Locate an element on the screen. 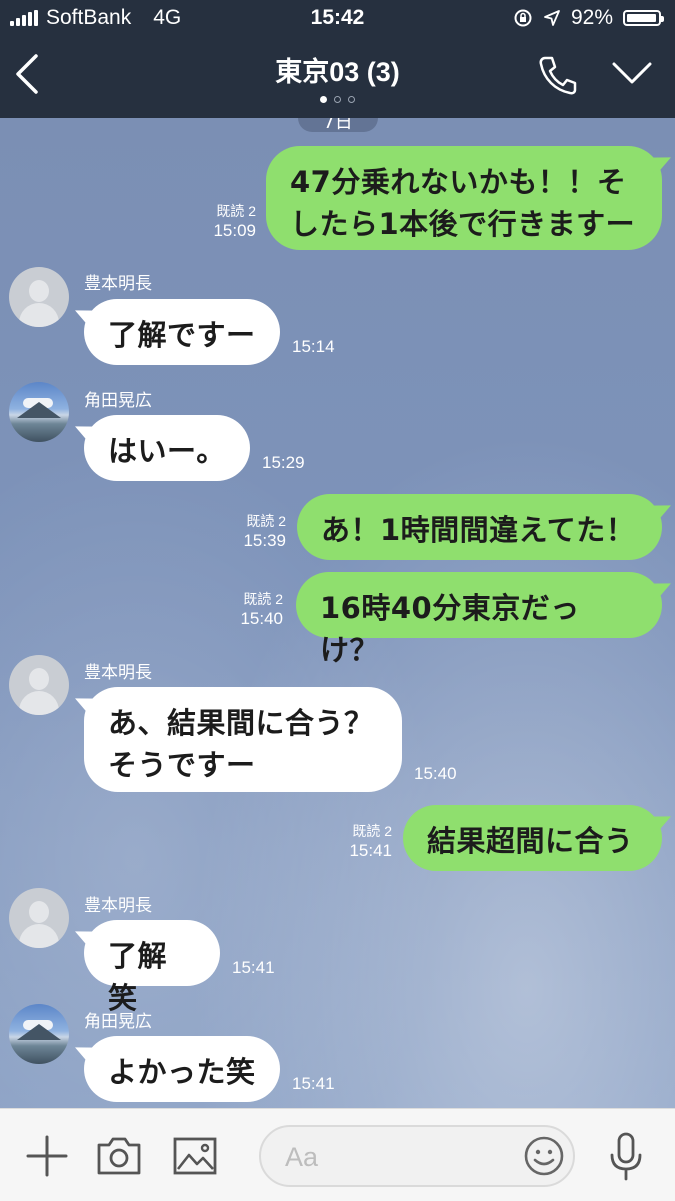  header-bar: SoftBank 4G 15:42 92% 東京03 (3) is located at coordinates (337, 59).